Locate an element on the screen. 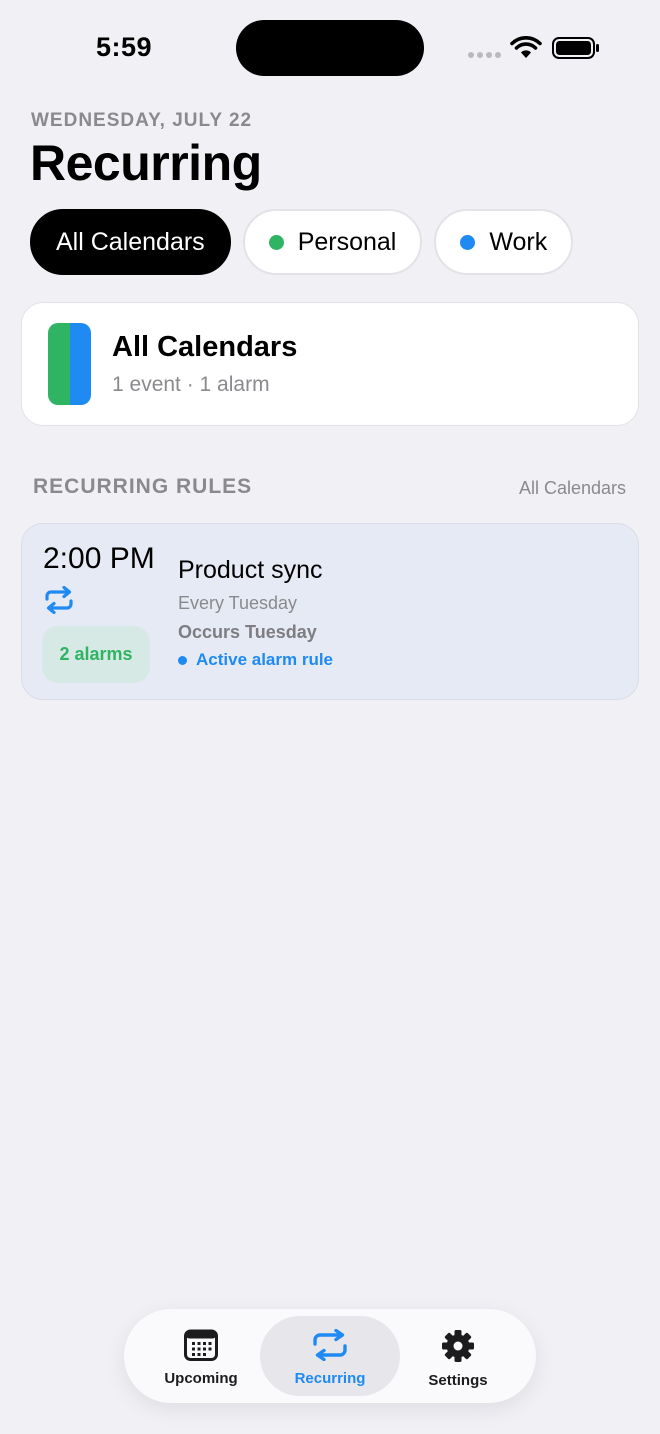 The width and height of the screenshot is (660, 1434). calendar-filter-chips: All Calendars Personal Work is located at coordinates (302, 242).